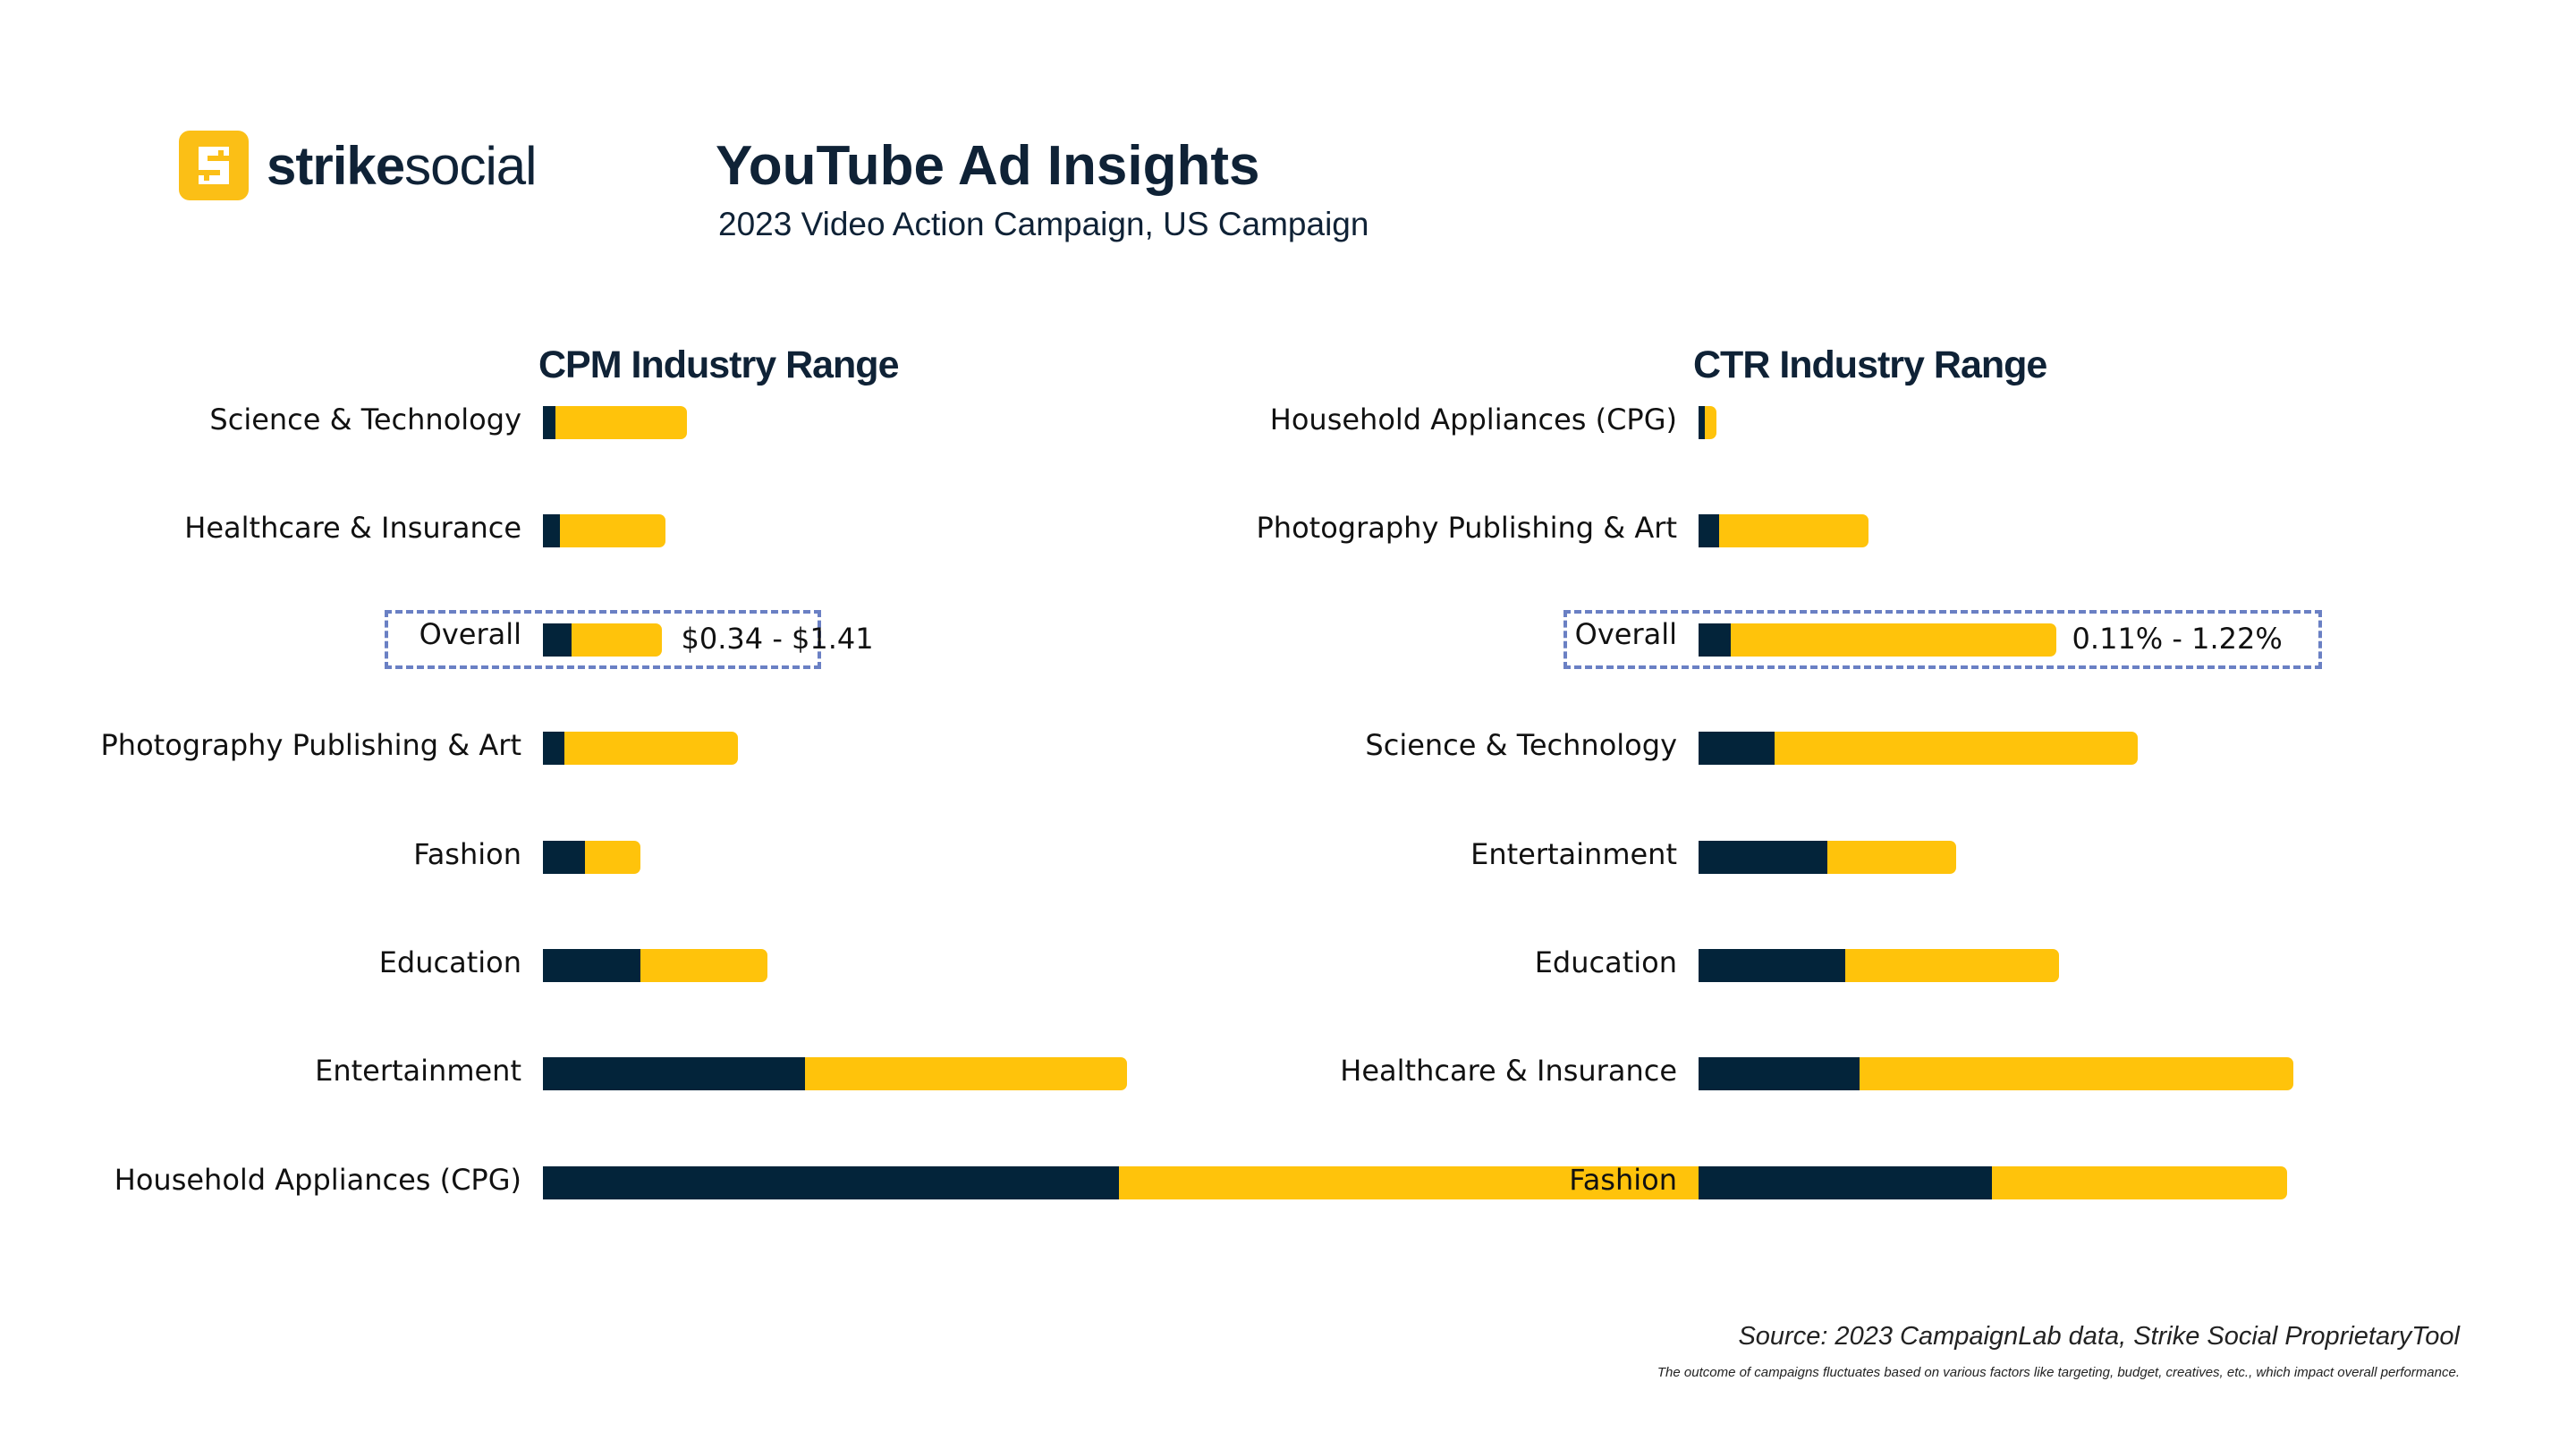 The image size is (2576, 1449). I want to click on ctr-category-label: Fashion, so click(1623, 1180).